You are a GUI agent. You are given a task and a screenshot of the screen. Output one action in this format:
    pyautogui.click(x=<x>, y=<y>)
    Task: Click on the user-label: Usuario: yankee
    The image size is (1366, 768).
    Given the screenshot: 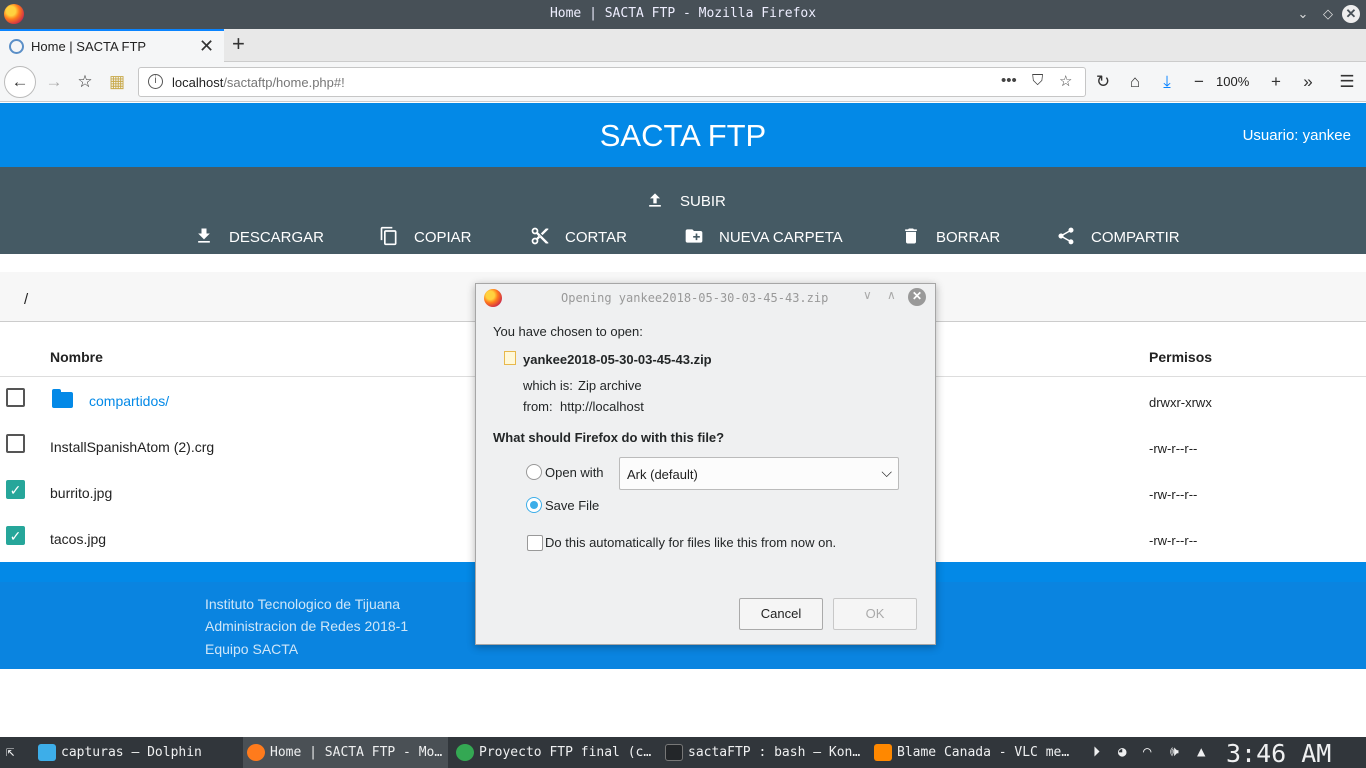 What is the action you would take?
    pyautogui.click(x=1296, y=135)
    